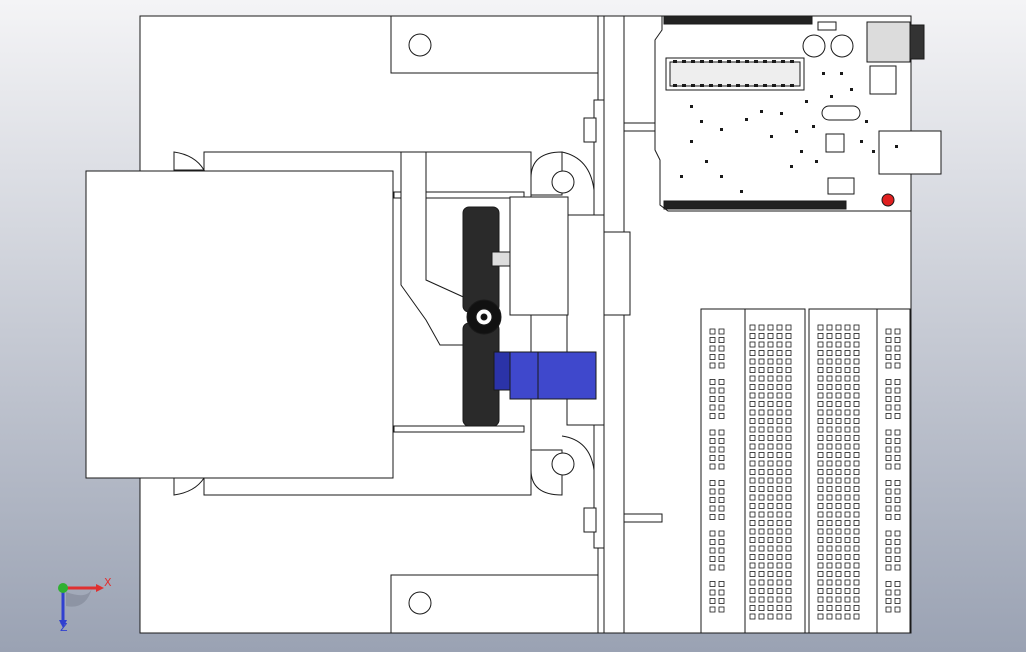  What do you see at coordinates (755, 205) in the screenshot?
I see `header-strip-bottom` at bounding box center [755, 205].